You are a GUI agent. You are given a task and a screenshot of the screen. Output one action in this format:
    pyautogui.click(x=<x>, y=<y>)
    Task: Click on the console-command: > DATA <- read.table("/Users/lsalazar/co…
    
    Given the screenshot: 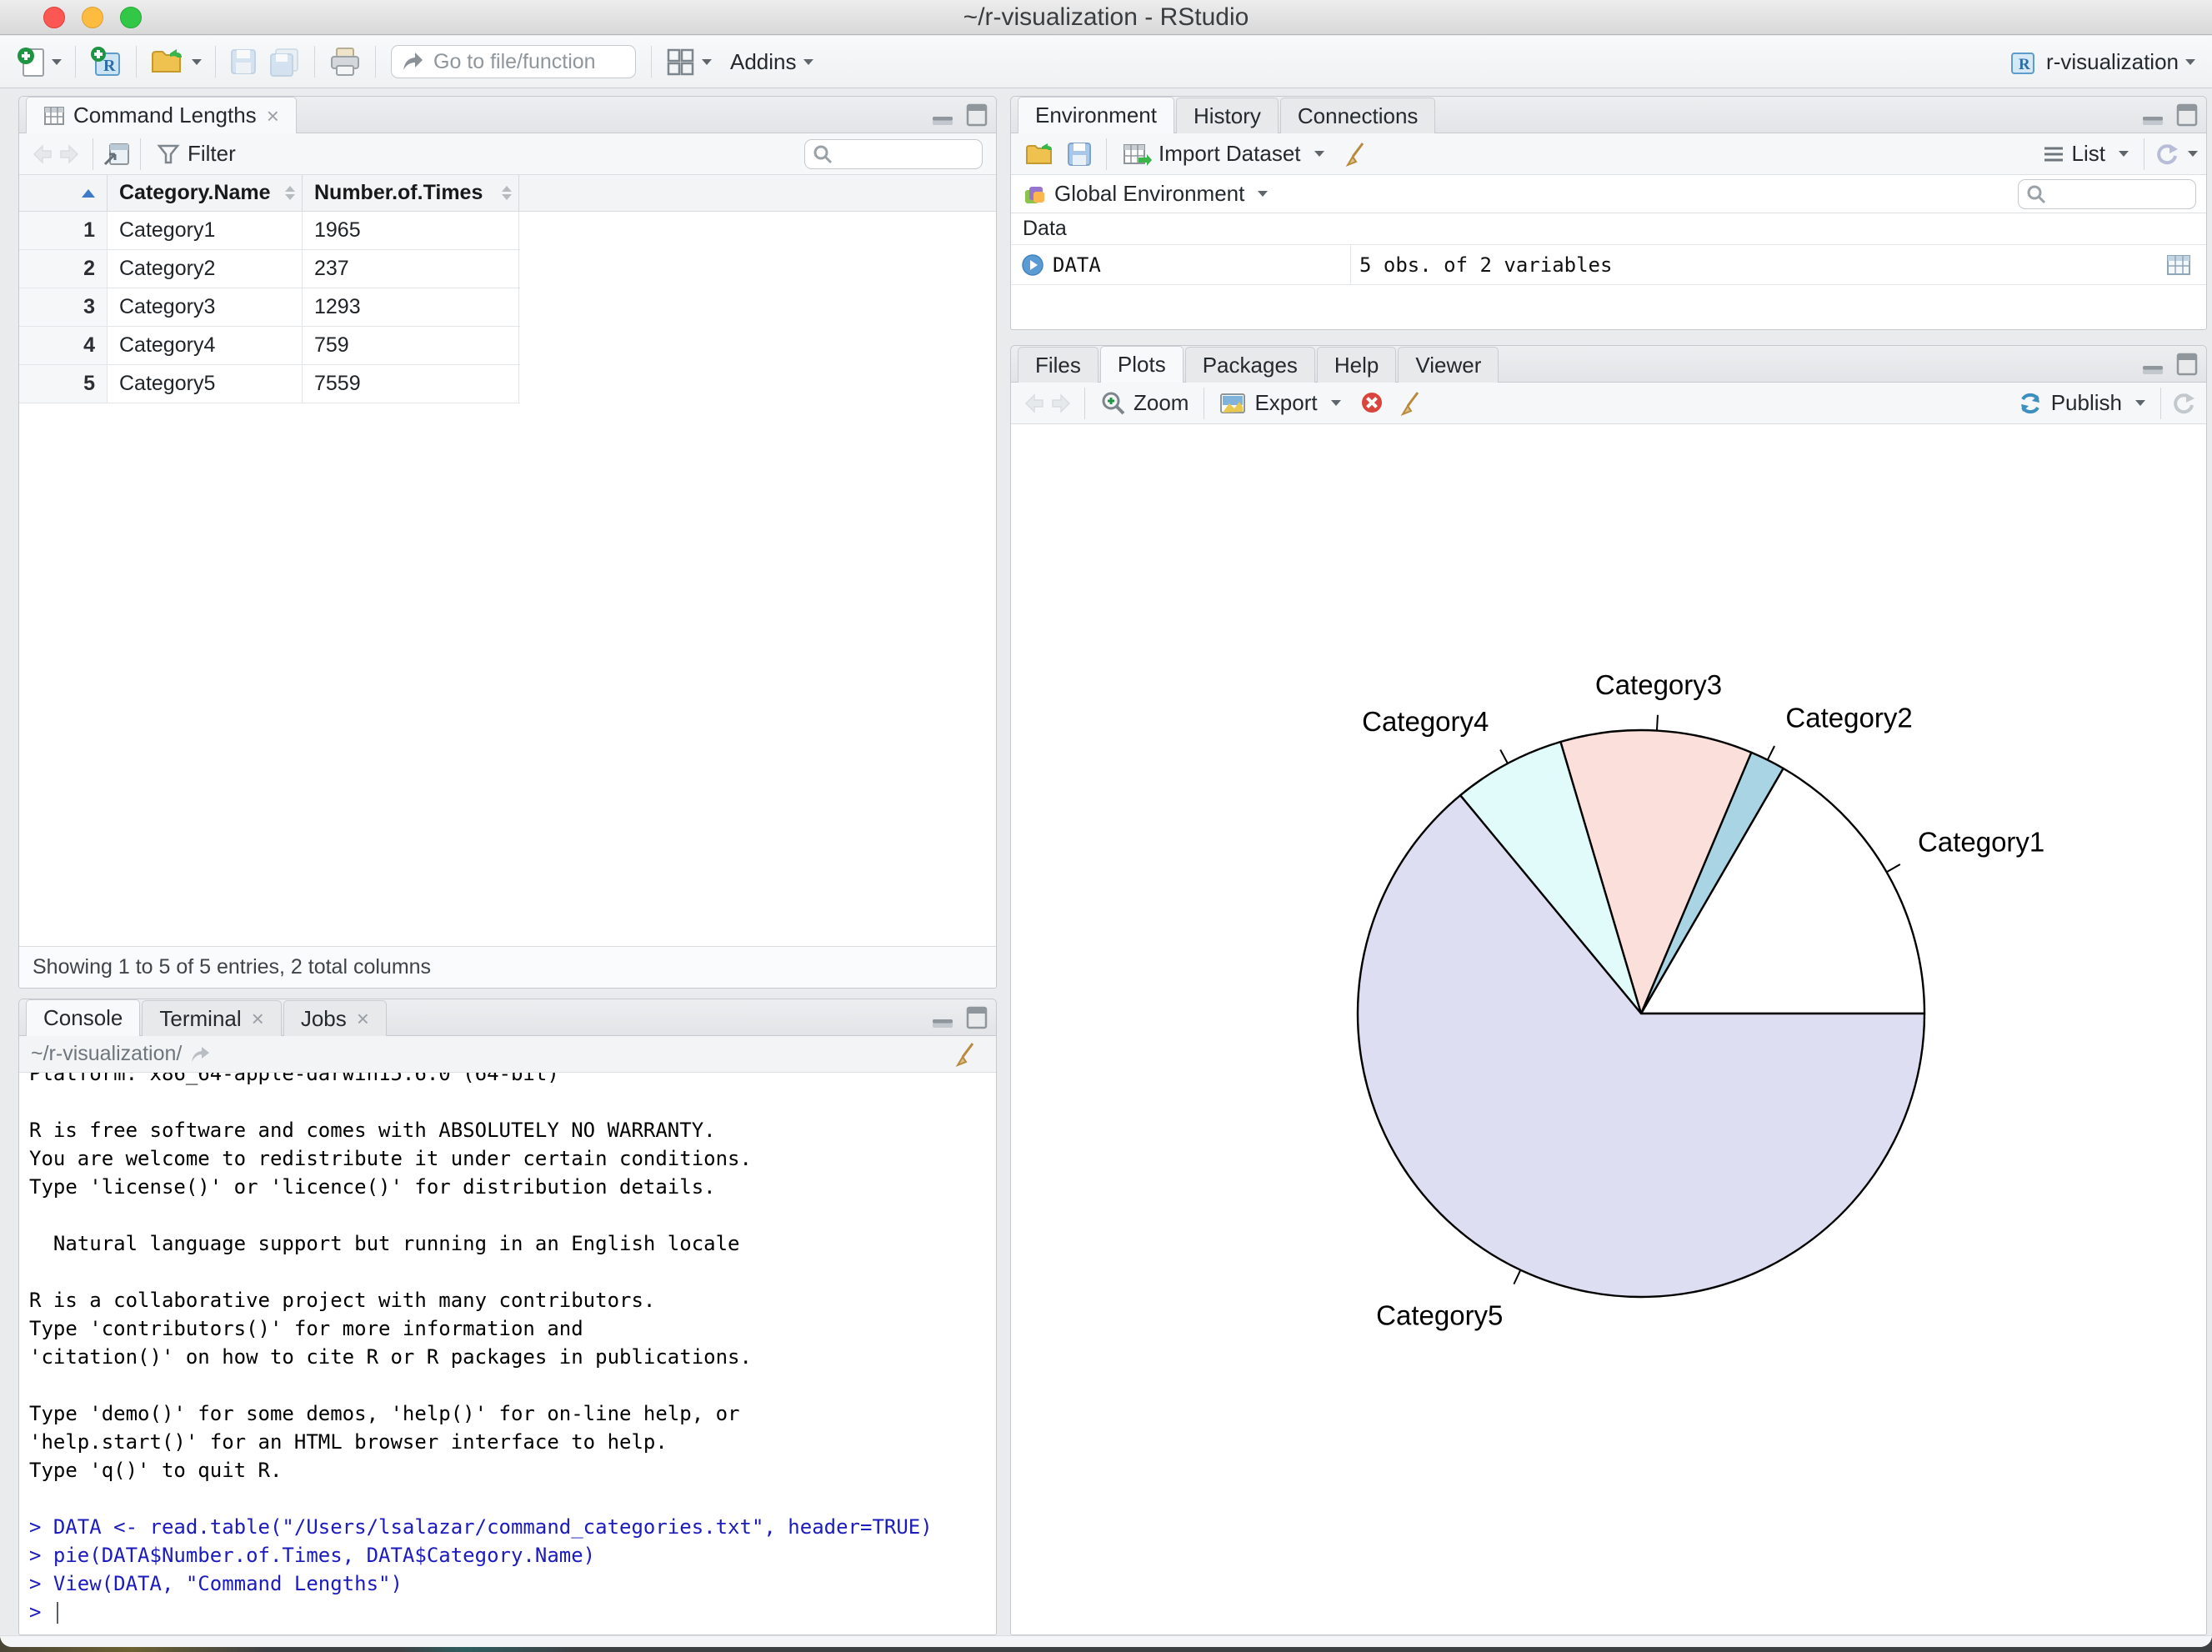 What is the action you would take?
    pyautogui.click(x=481, y=1527)
    